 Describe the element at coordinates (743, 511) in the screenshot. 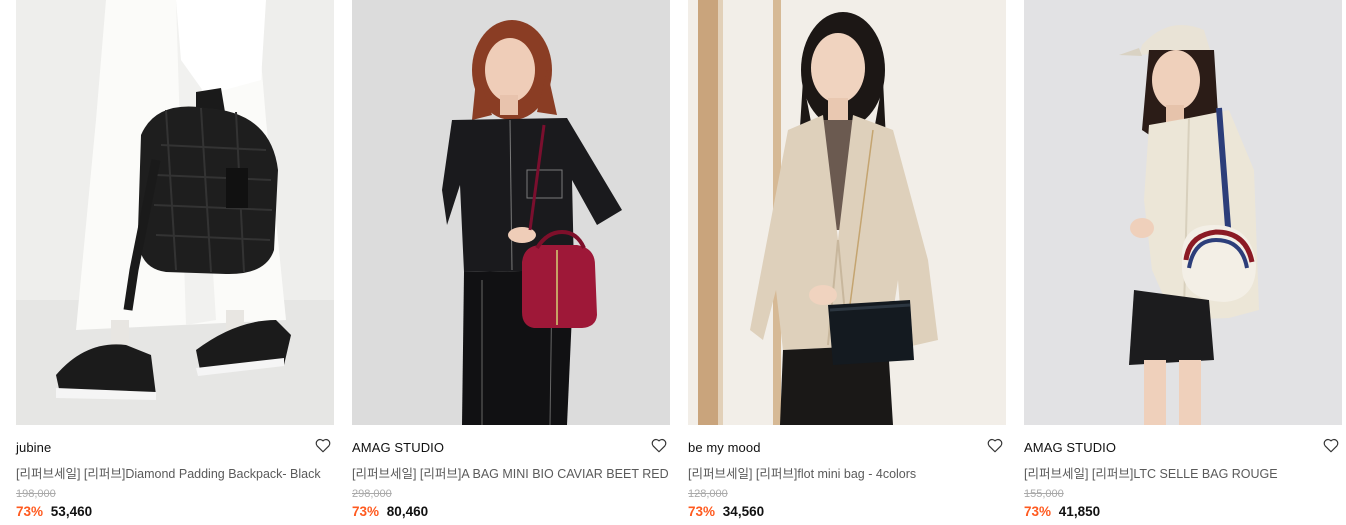

I see `sale-price: 34,560` at that location.